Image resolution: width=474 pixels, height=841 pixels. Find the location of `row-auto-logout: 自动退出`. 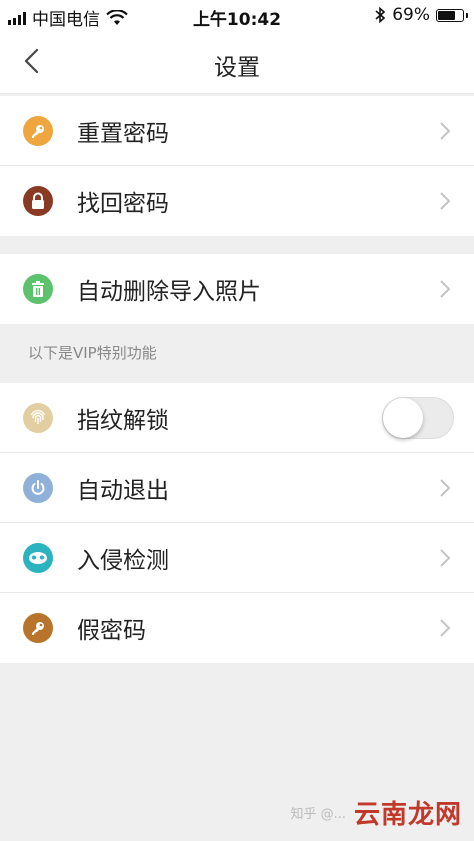

row-auto-logout: 自动退出 is located at coordinates (237, 488).